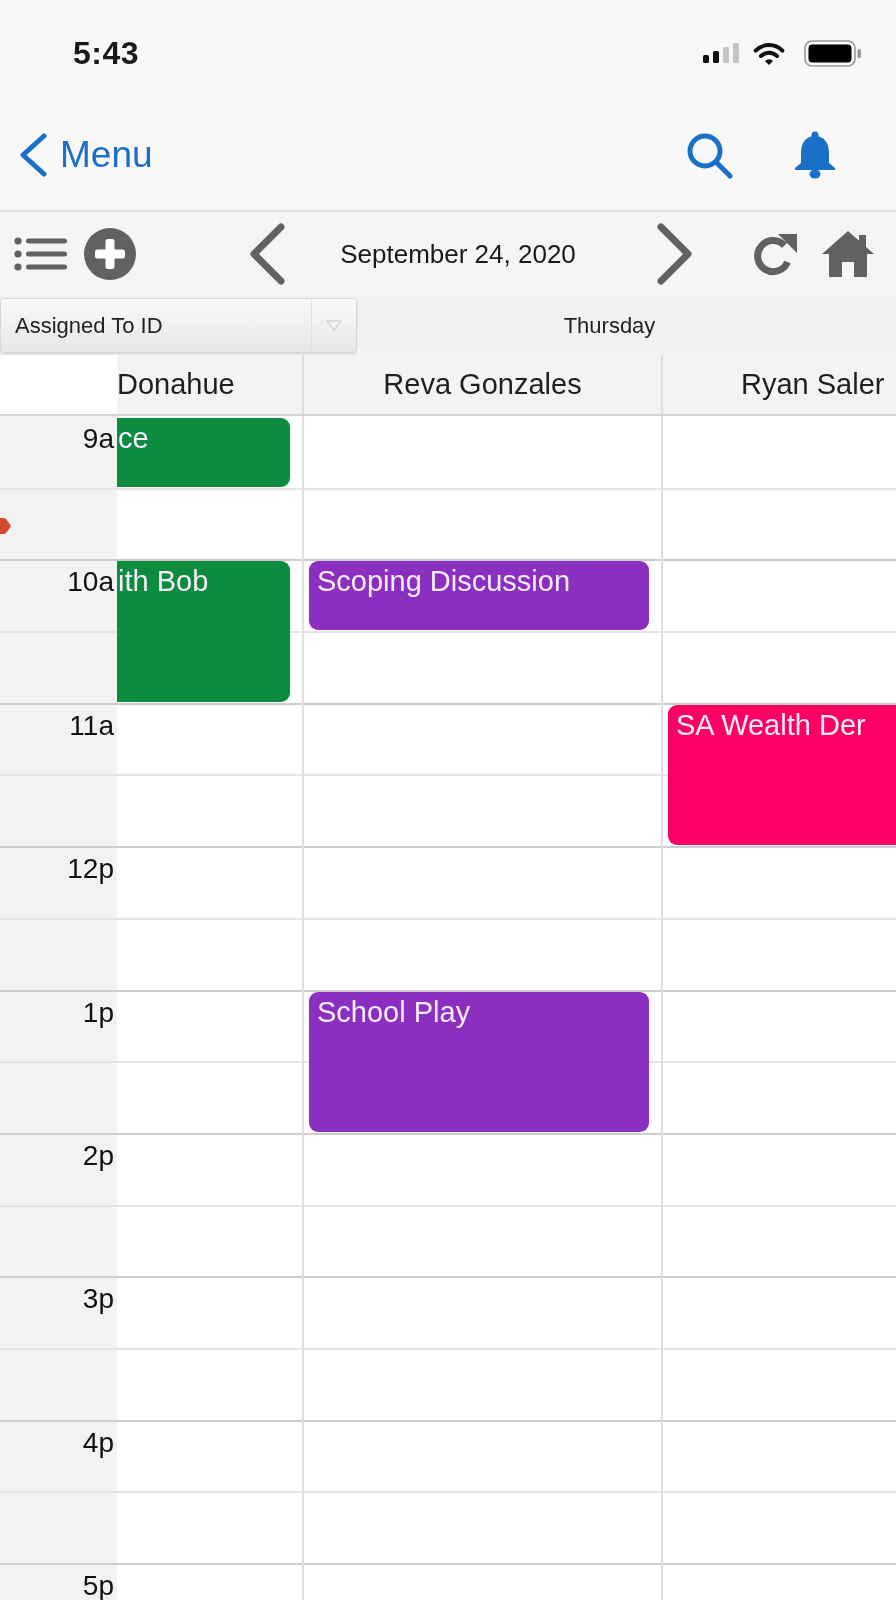 This screenshot has width=896, height=1600. Describe the element at coordinates (778, 384) in the screenshot. I see `column-header: Ryan Saler` at that location.